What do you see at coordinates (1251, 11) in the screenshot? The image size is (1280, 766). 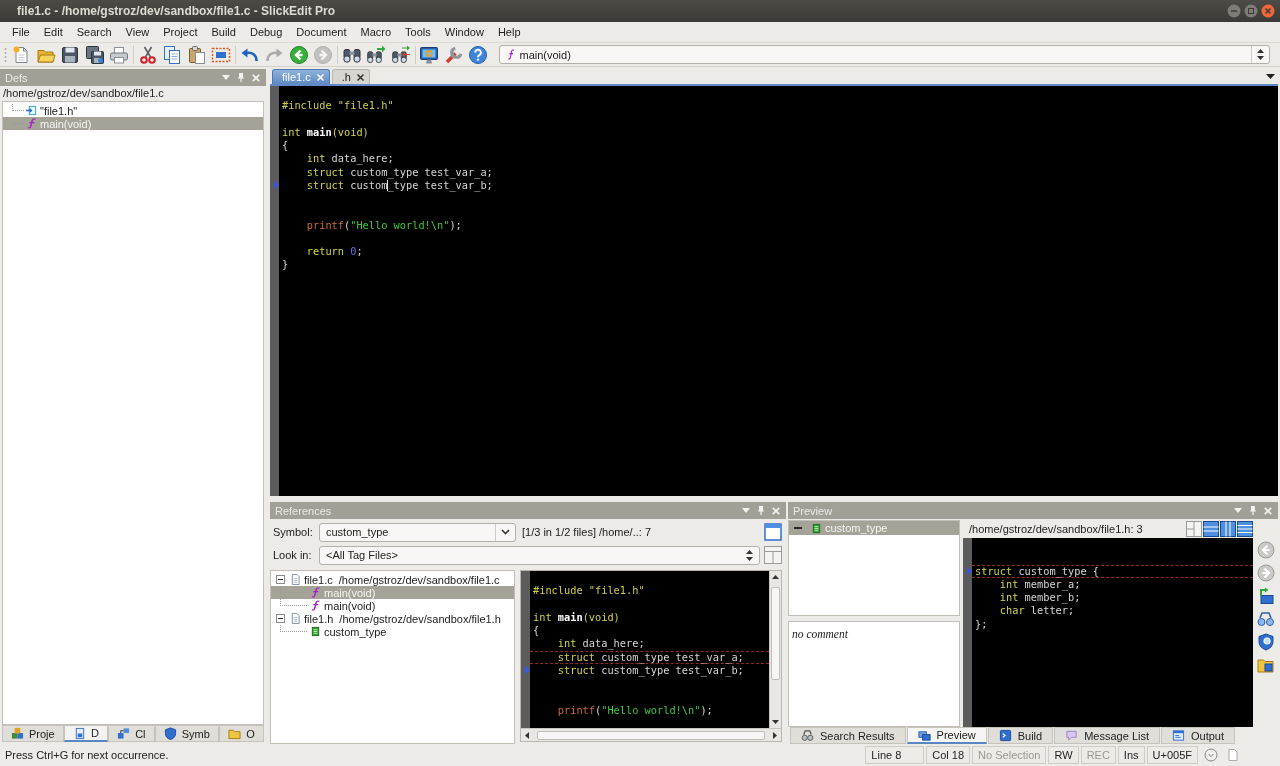 I see `maximize-icon` at bounding box center [1251, 11].